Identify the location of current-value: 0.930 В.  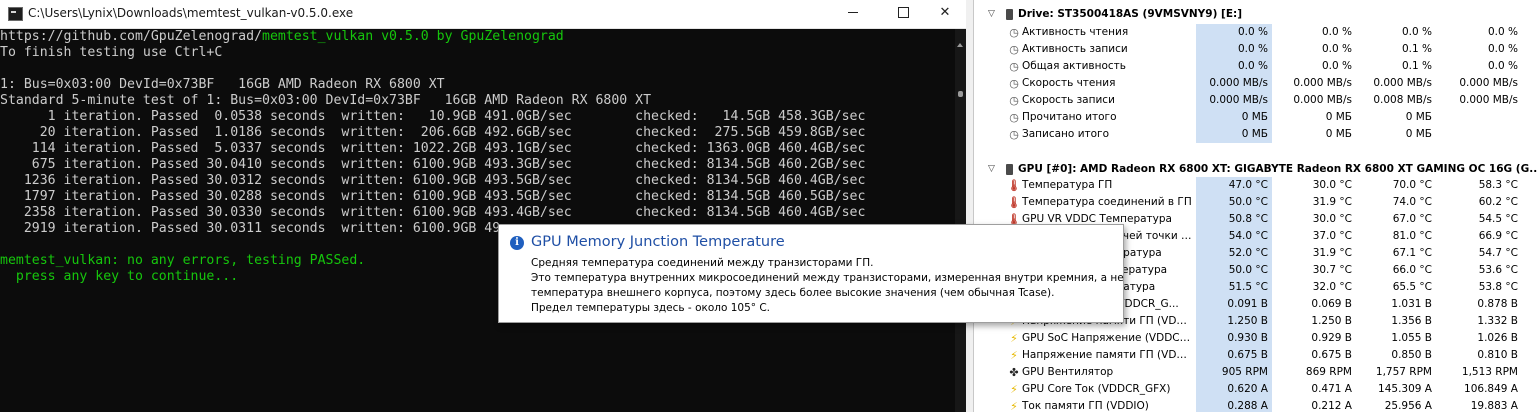
(1234, 338).